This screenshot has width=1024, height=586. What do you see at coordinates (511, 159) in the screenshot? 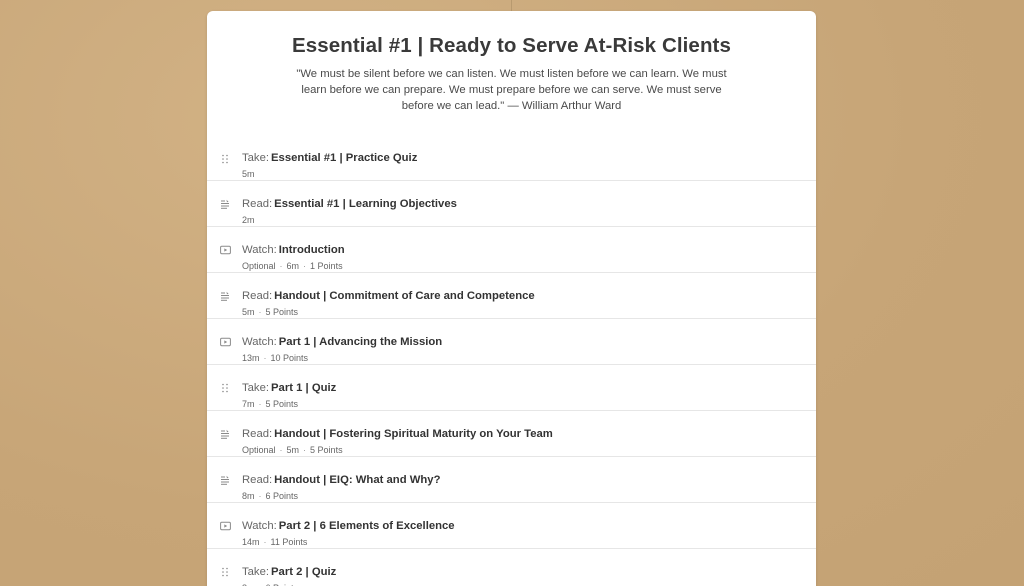
I see `module-item-quiz: Take: Essential #1 | Practice Quiz 5m` at bounding box center [511, 159].